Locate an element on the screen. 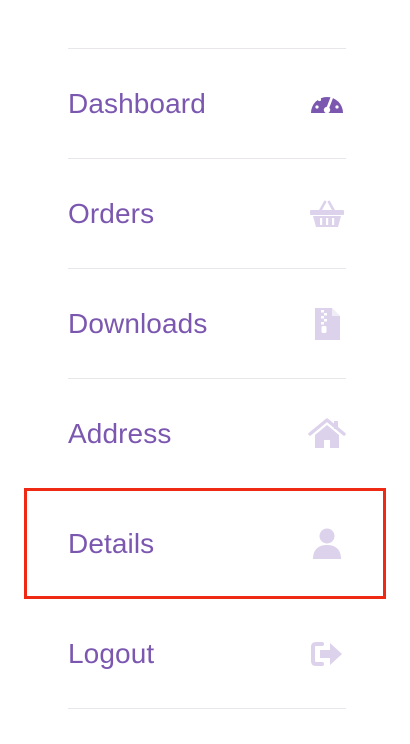 The width and height of the screenshot is (410, 744). nav-item-dashboard: Dashboard is located at coordinates (207, 103).